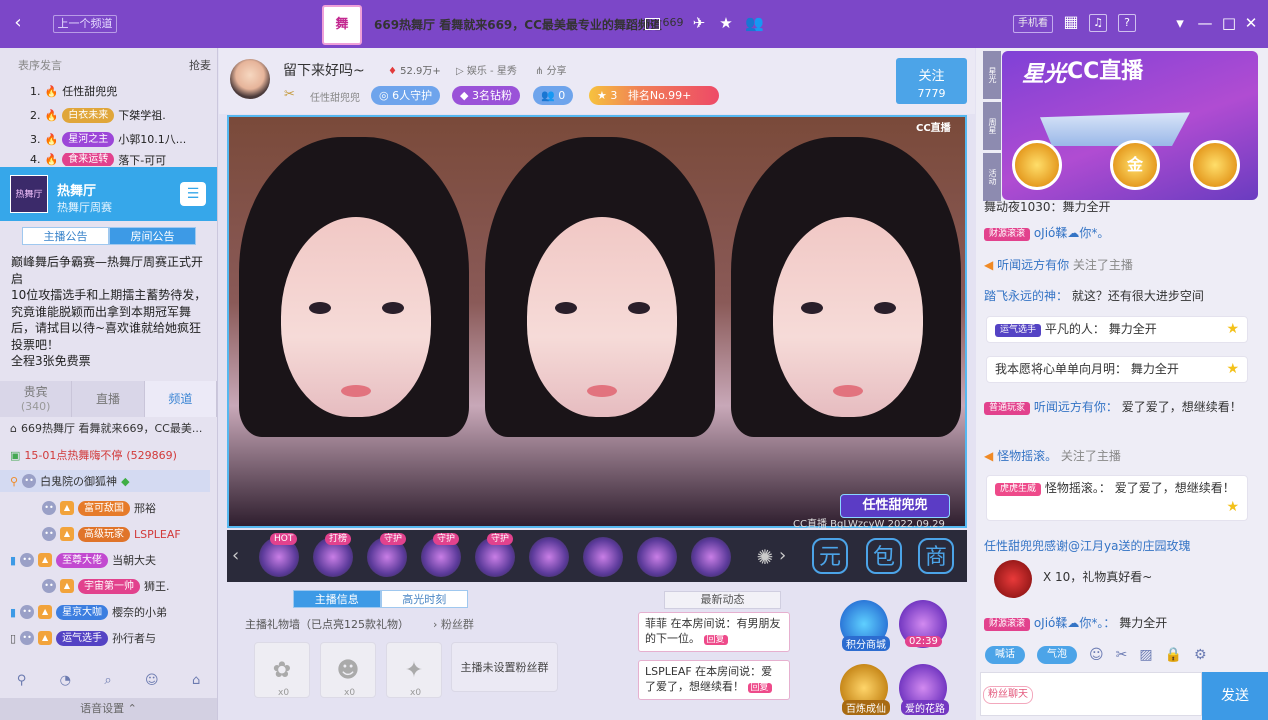  Describe the element at coordinates (200, 65) in the screenshot. I see `grab-mic-button: 抢麦` at that location.